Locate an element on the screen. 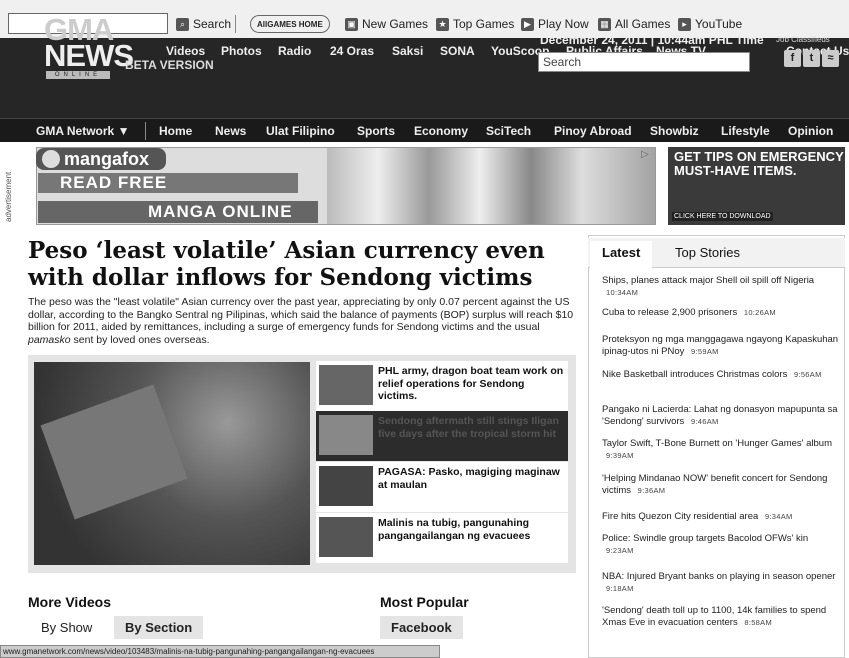  news-item-title: Fire hits Quezon City residential area is located at coordinates (680, 516).